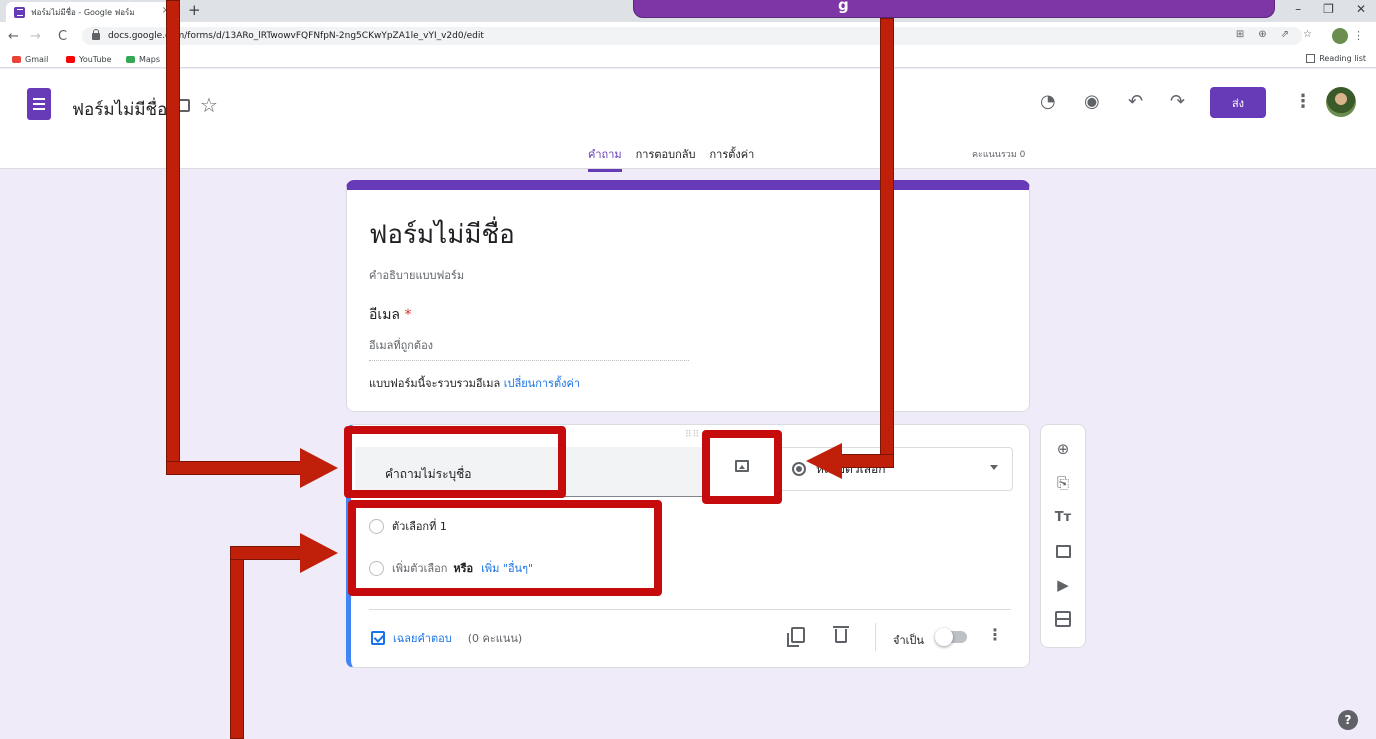 The width and height of the screenshot is (1376, 739). Describe the element at coordinates (908, 640) in the screenshot. I see `required-label: จำเป็น` at that location.